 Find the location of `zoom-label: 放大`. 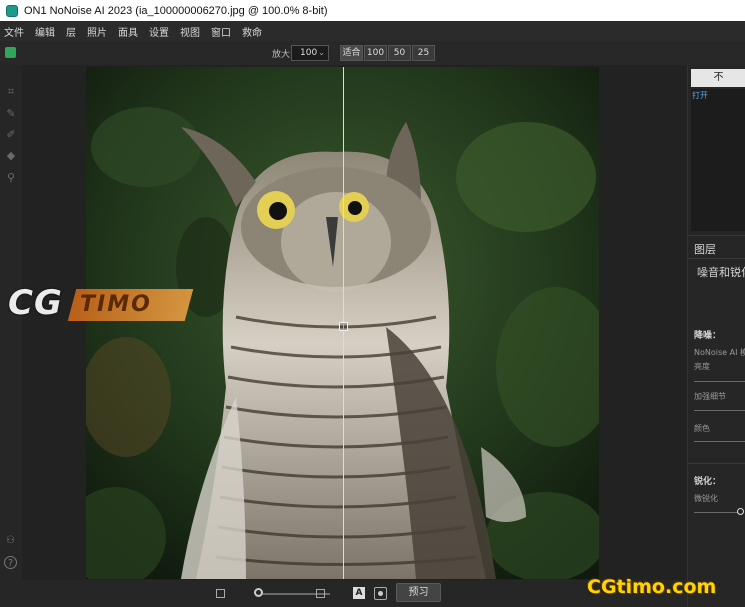

zoom-label: 放大 is located at coordinates (281, 55).